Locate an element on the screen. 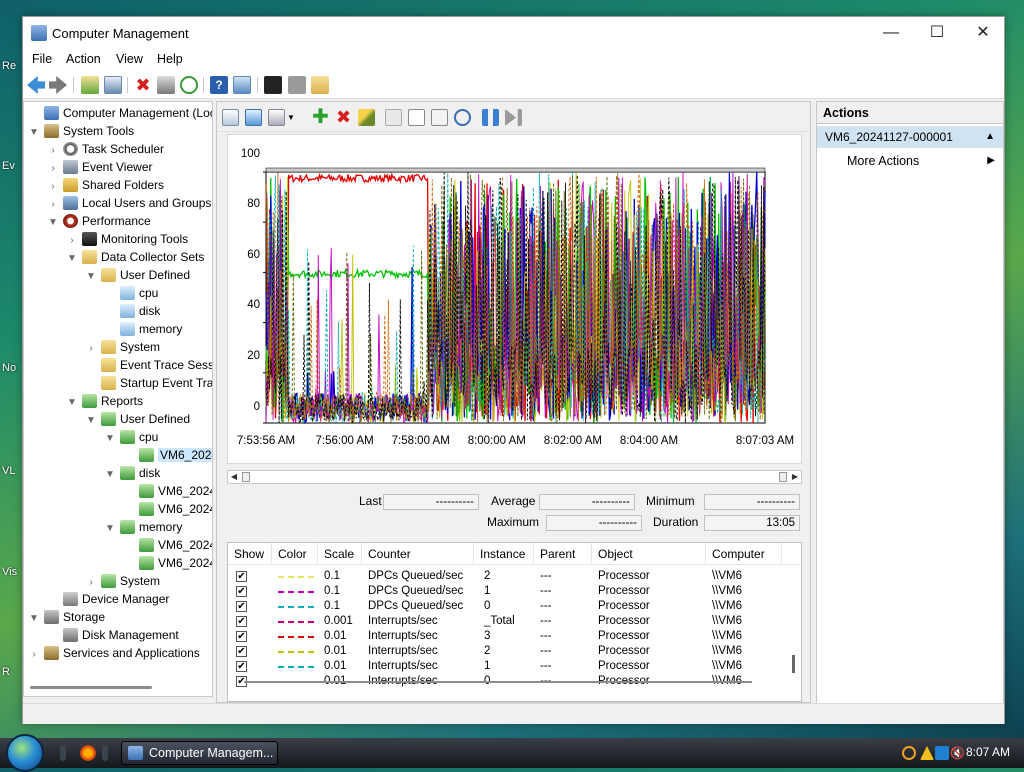 The width and height of the screenshot is (1024, 772). desktop-icon-label: R is located at coordinates (6, 672).